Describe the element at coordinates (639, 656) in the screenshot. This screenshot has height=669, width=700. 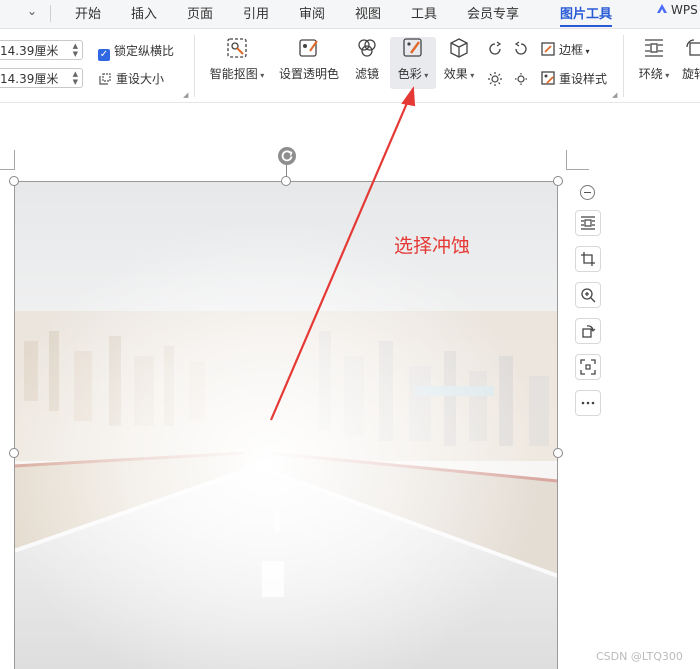
I see `watermark: CSDN @LTQ300` at that location.